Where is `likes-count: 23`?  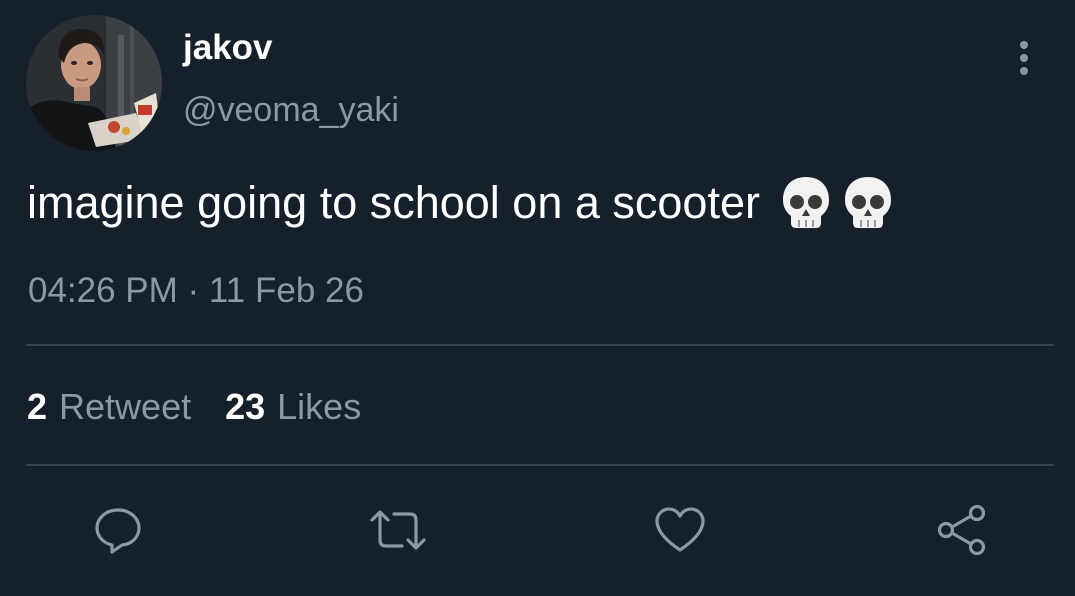
likes-count: 23 is located at coordinates (245, 406).